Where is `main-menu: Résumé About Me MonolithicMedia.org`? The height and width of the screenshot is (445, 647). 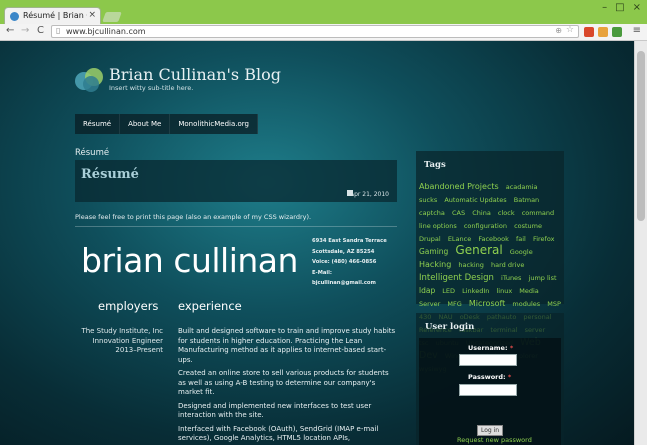
main-menu: Résumé About Me MonolithicMedia.org is located at coordinates (166, 124).